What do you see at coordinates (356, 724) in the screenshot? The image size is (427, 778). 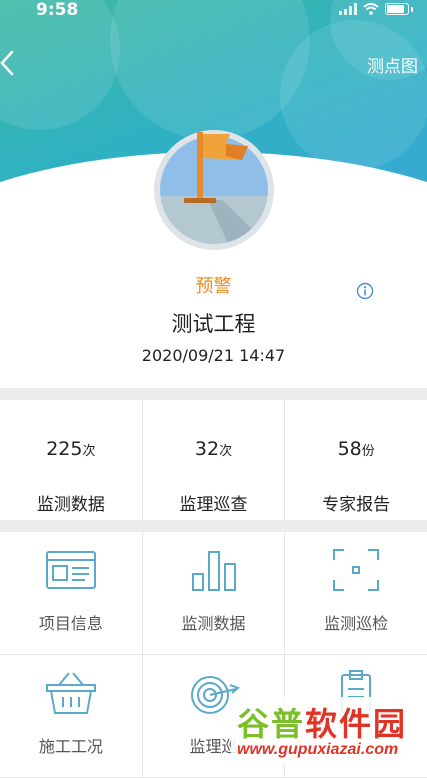 I see `watermark-title-part2: 软件园` at bounding box center [356, 724].